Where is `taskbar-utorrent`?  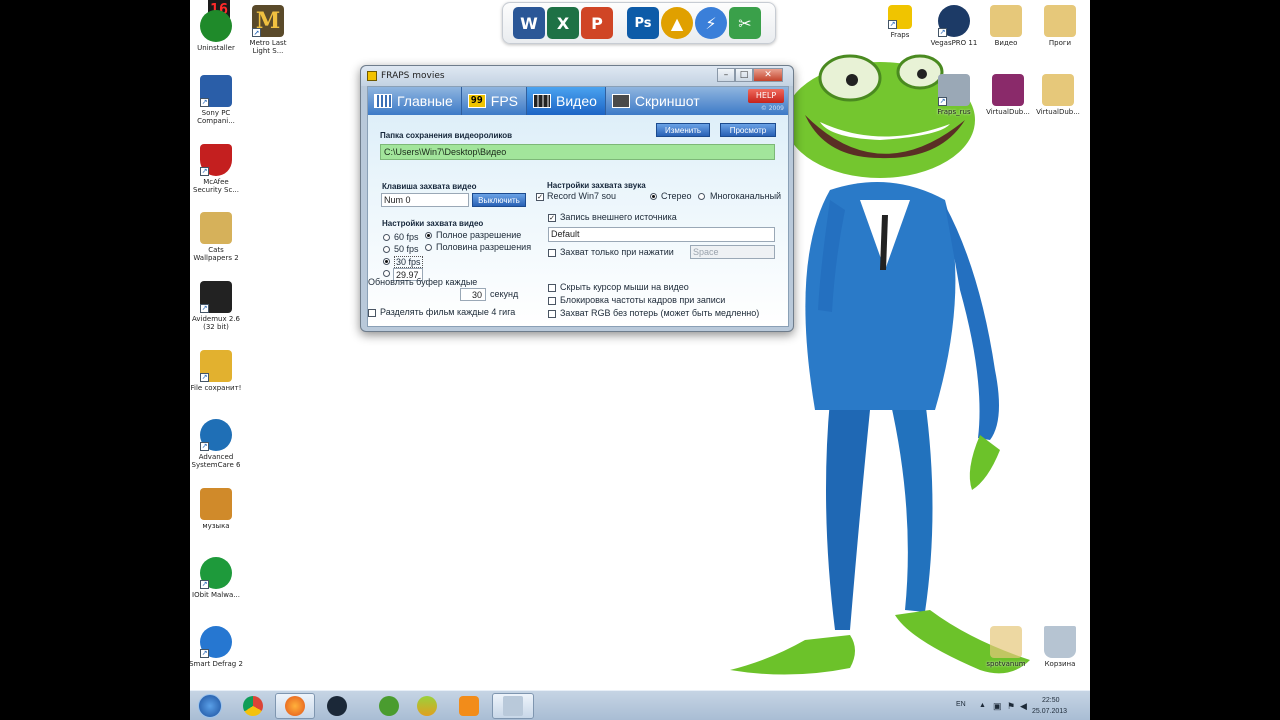
taskbar-utorrent is located at coordinates (389, 706).